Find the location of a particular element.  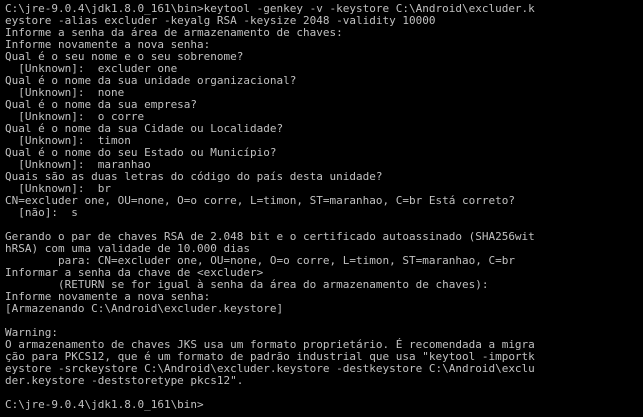

console-prompt-line: C:\jre-9.0.4\jdk1.8.0_161\bin> is located at coordinates (324, 405).